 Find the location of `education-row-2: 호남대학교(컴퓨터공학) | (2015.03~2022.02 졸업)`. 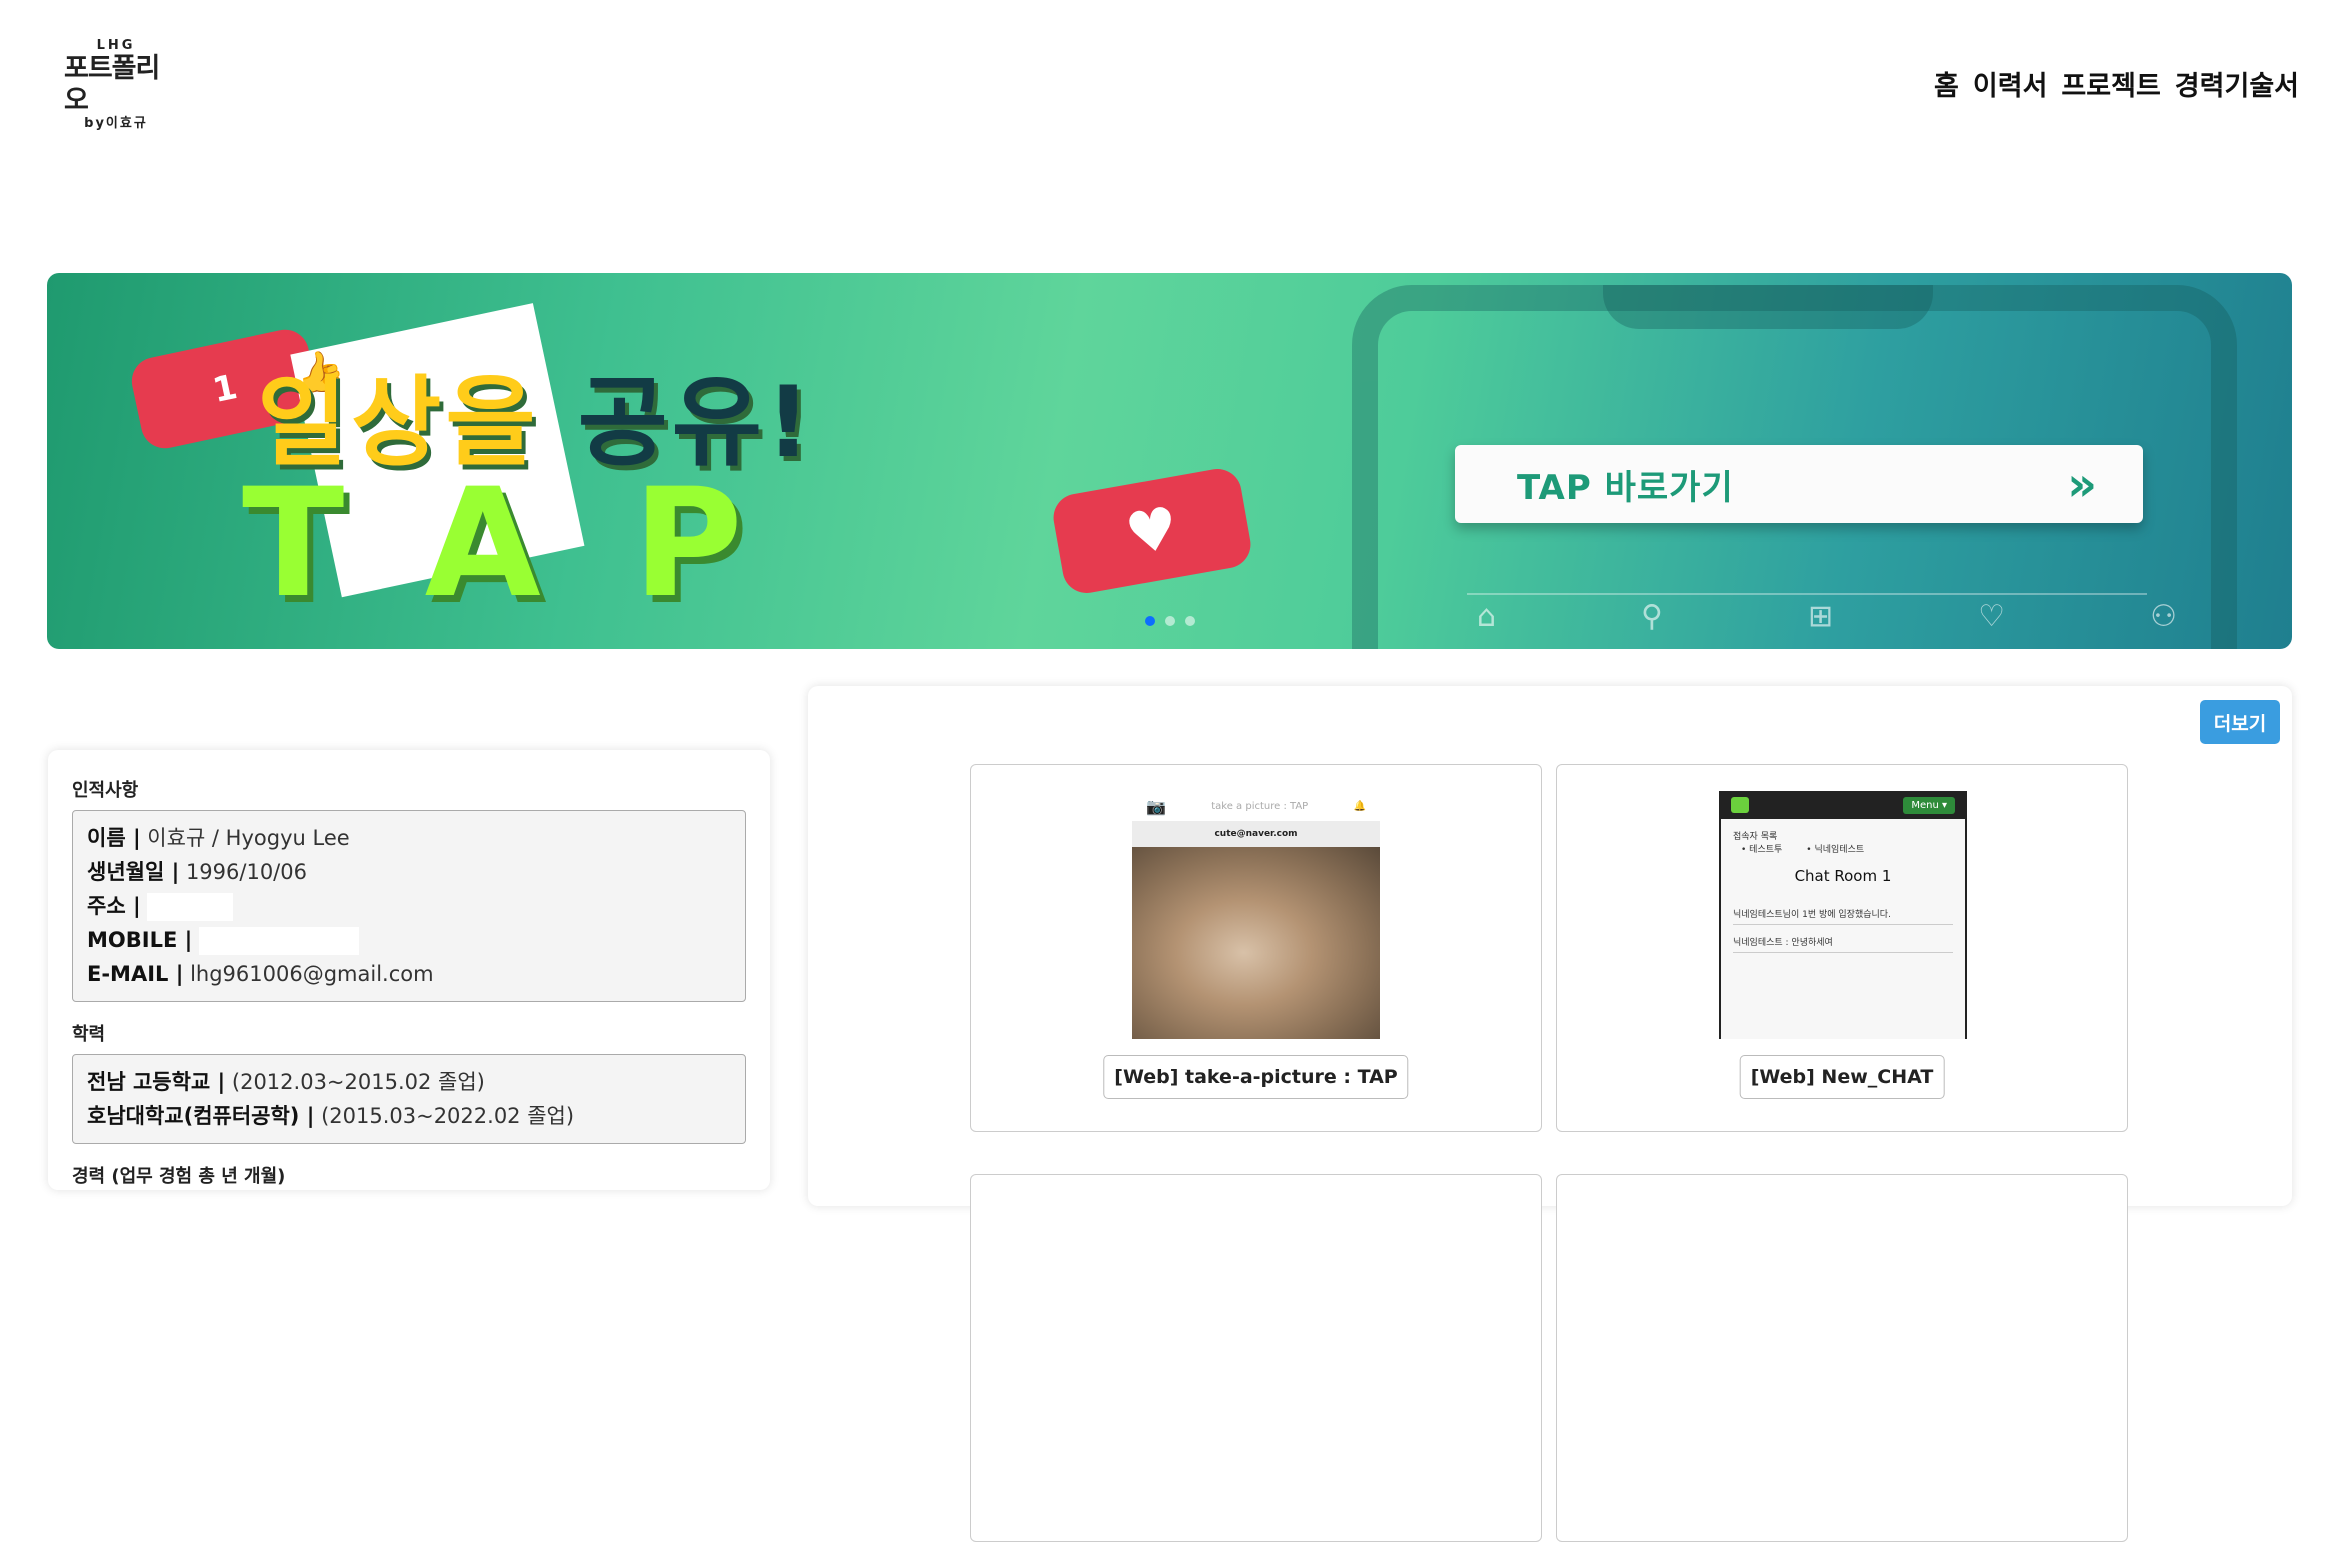

education-row-2: 호남대학교(컴퓨터공학) | (2015.03~2022.02 졸업) is located at coordinates (409, 1116).